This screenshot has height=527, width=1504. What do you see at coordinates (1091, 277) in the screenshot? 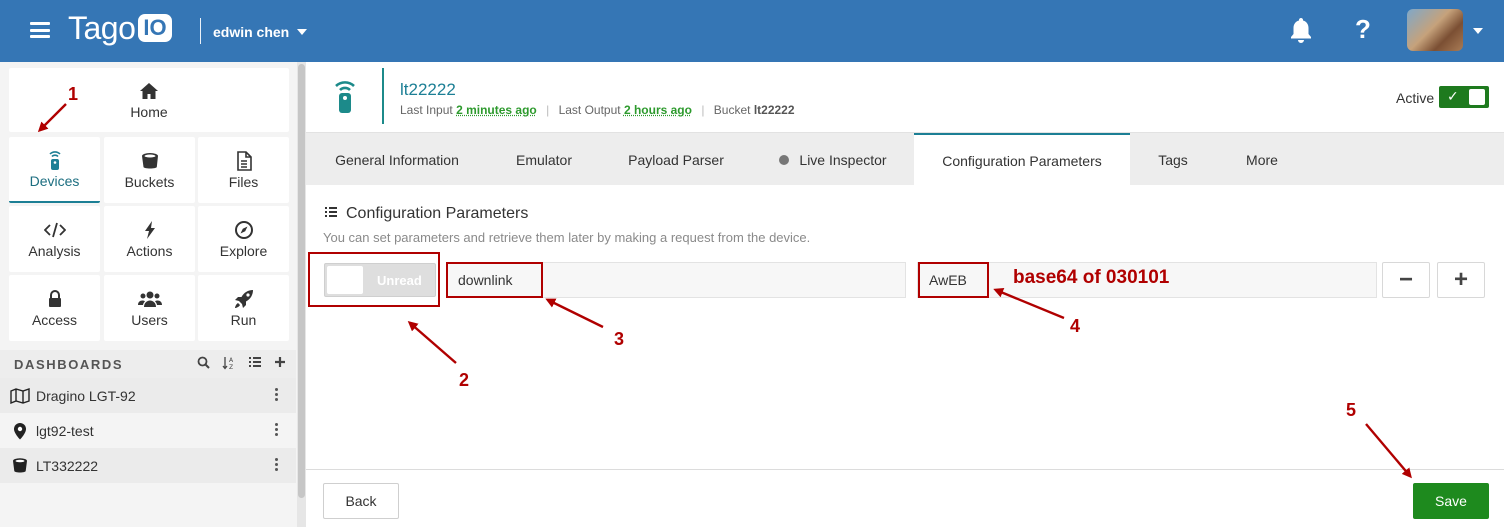
I see `annotation-note: base64 of 030101` at bounding box center [1091, 277].